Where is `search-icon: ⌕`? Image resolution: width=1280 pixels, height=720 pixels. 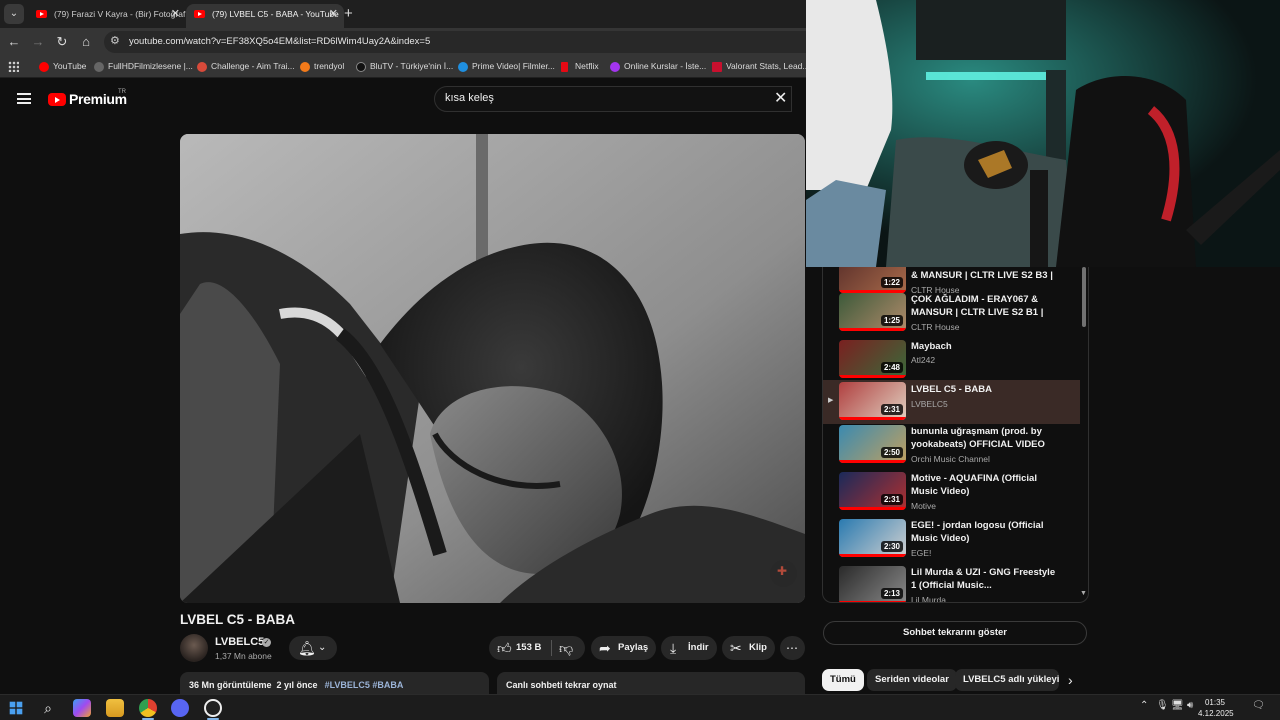
search-icon: ⌕ is located at coordinates (48, 708).